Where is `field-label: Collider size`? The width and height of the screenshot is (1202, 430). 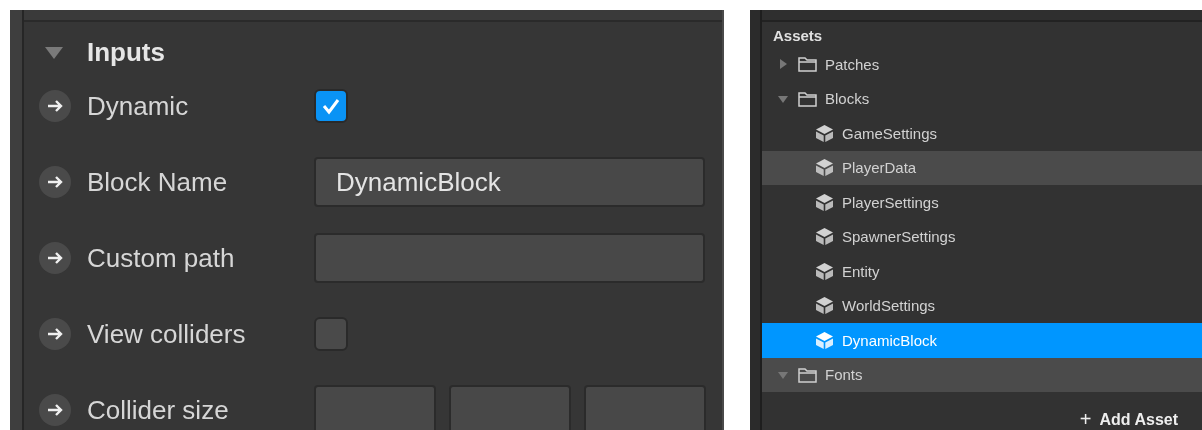
field-label: Collider size is located at coordinates (158, 410).